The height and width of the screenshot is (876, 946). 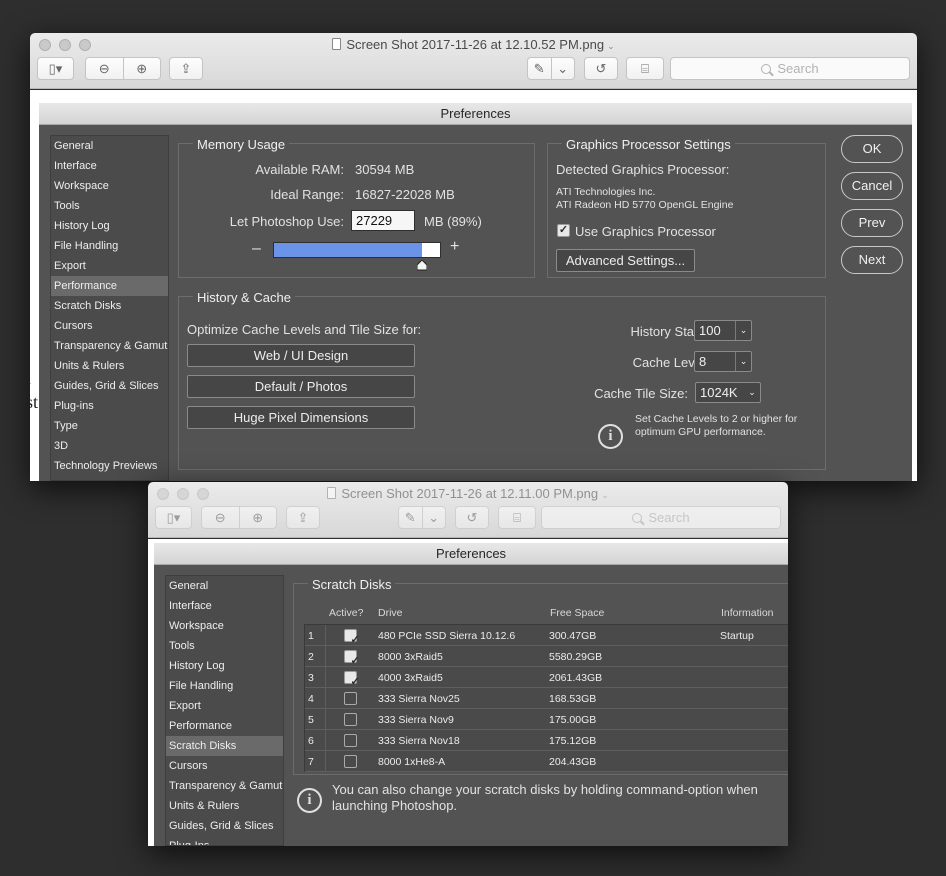 I want to click on ok-button: OK, so click(x=872, y=149).